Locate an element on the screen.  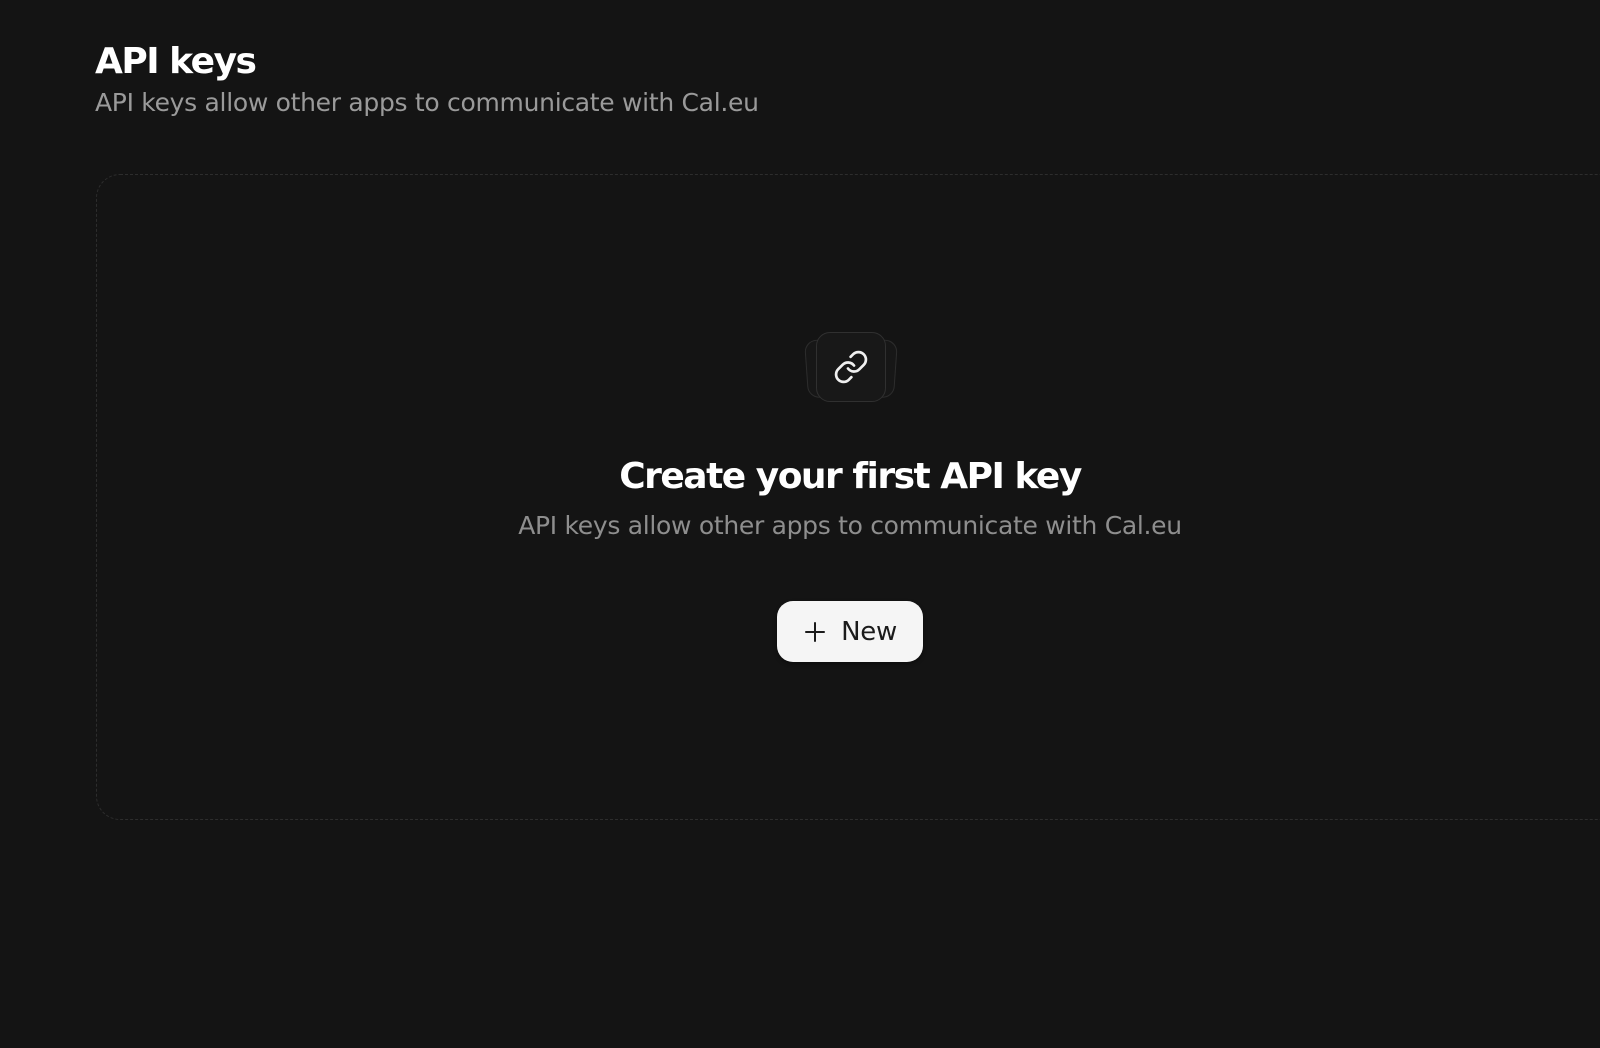
empty-state-illustration is located at coordinates (851, 368).